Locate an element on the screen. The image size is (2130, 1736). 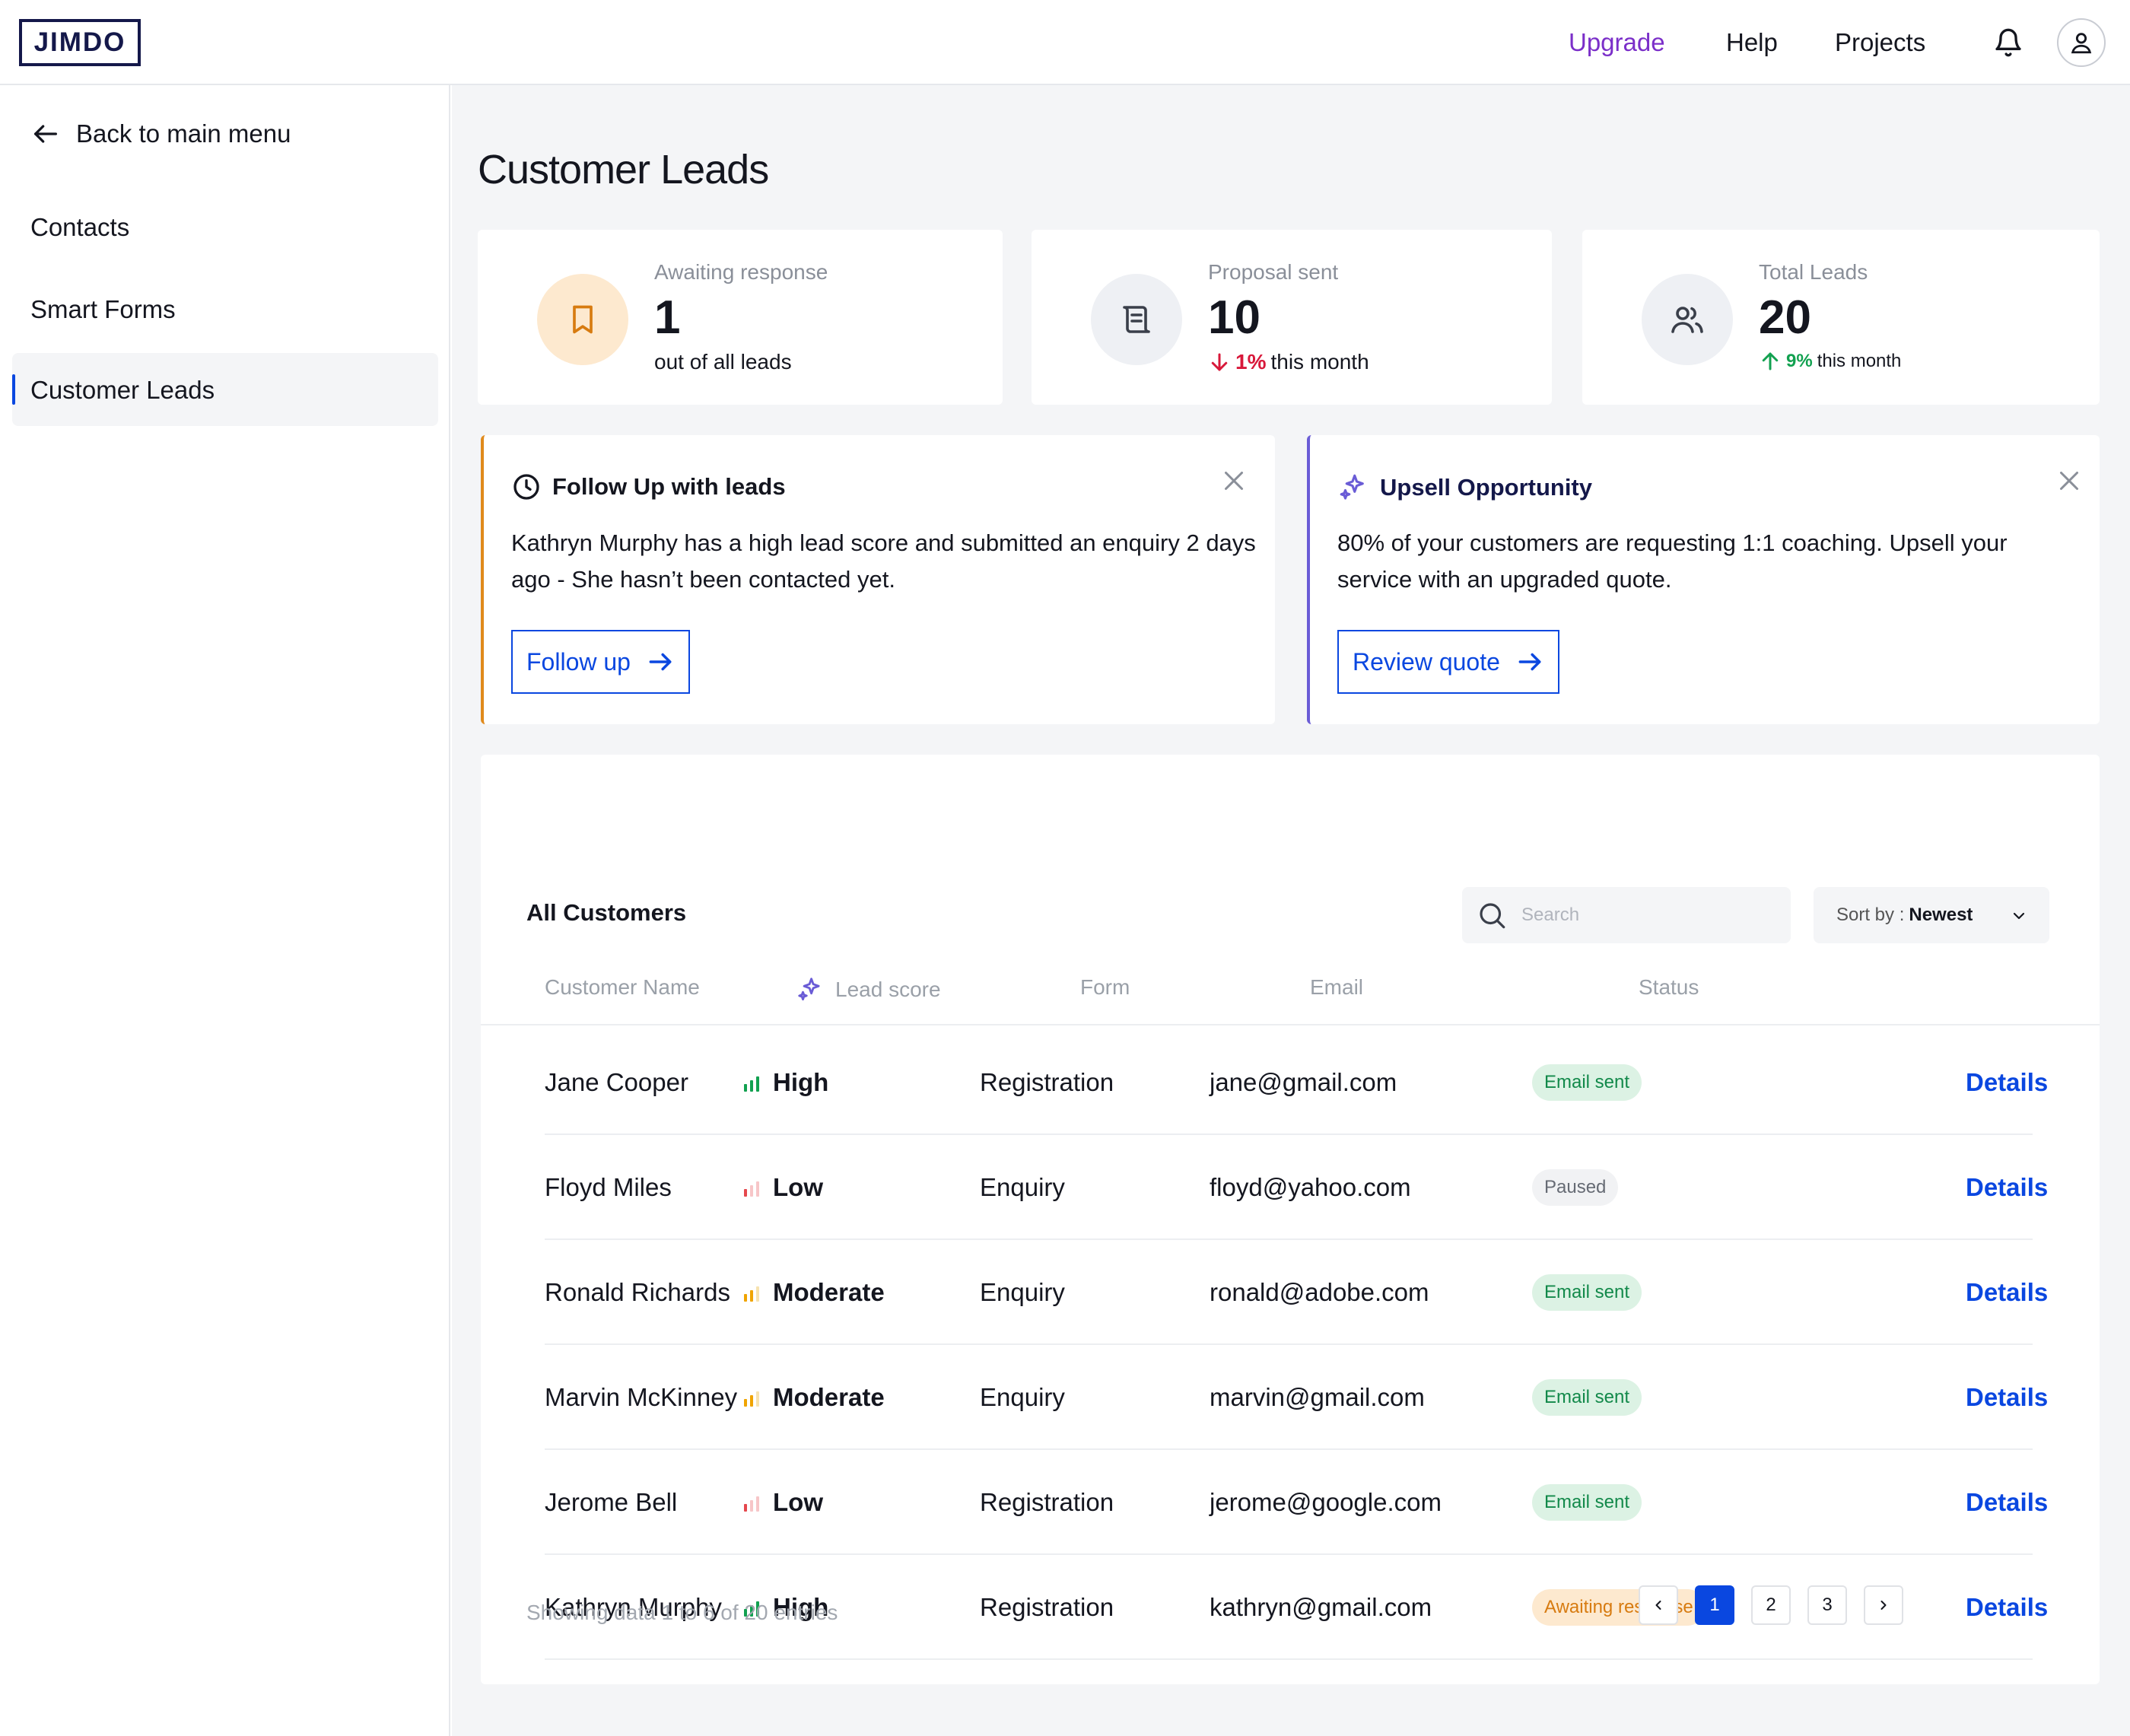
previous-page-button is located at coordinates (1658, 1605).